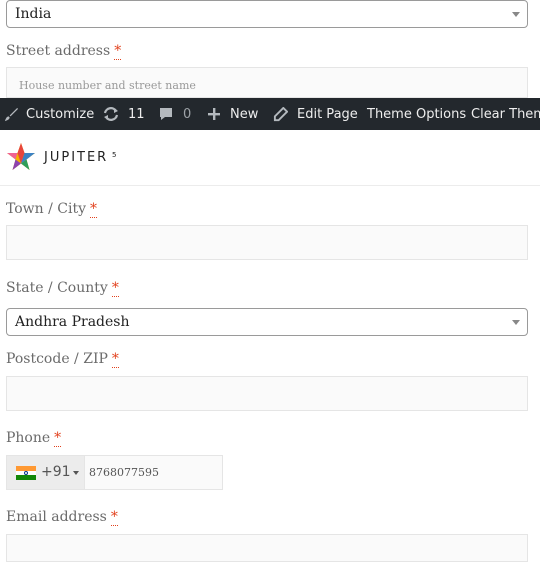 The height and width of the screenshot is (562, 540). What do you see at coordinates (214, 114) in the screenshot?
I see `plus-icon` at bounding box center [214, 114].